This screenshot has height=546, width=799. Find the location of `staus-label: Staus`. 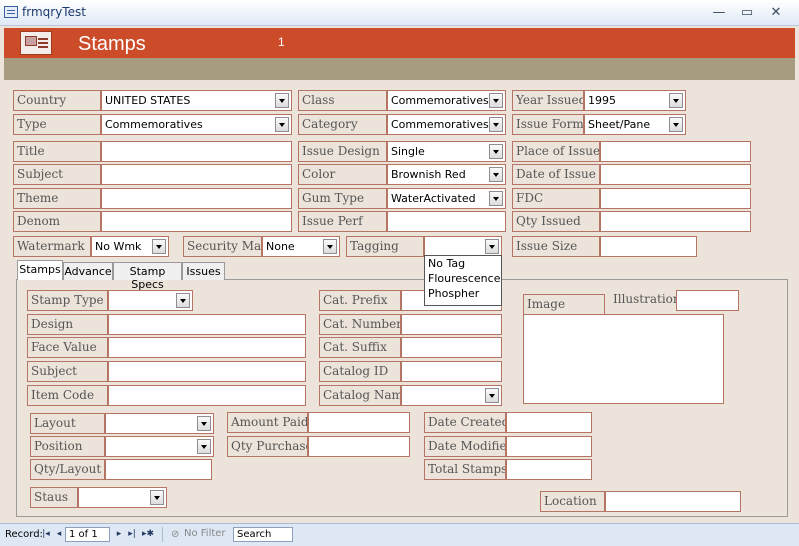

staus-label: Staus is located at coordinates (54, 497).